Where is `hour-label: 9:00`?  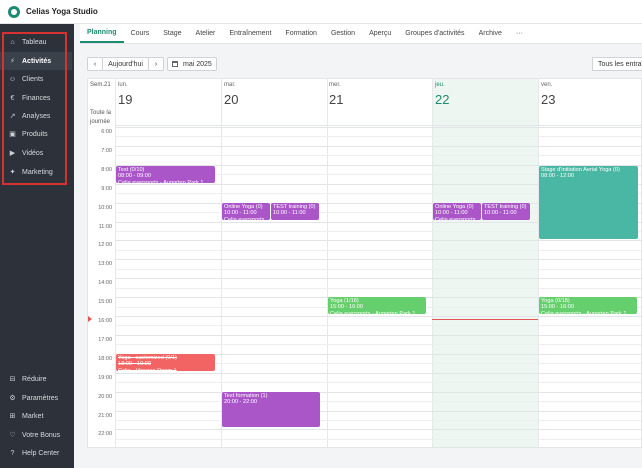 hour-label: 9:00 is located at coordinates (106, 188).